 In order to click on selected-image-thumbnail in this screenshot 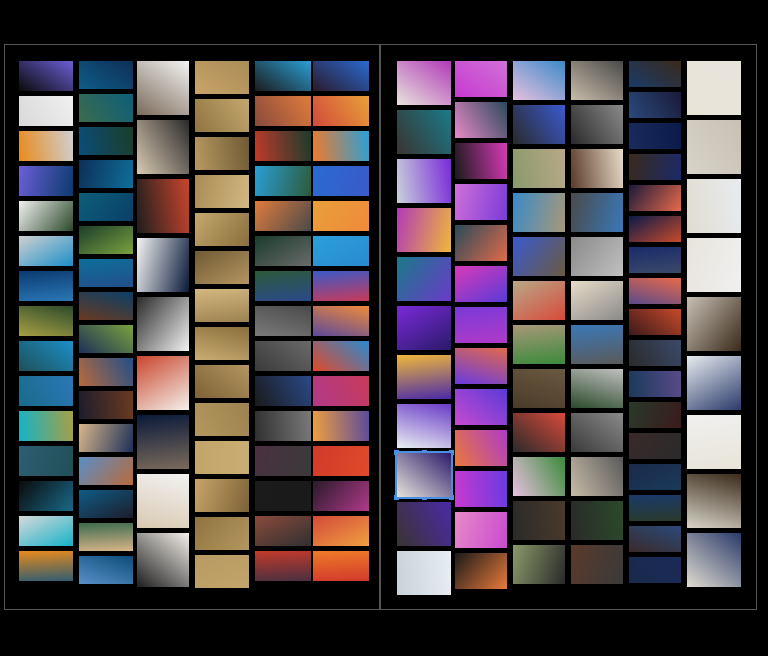, I will do `click(424, 475)`.